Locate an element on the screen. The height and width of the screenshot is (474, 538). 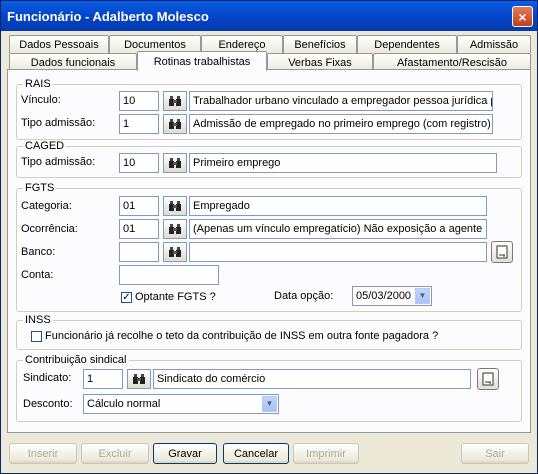
close-icon: × is located at coordinates (522, 16).